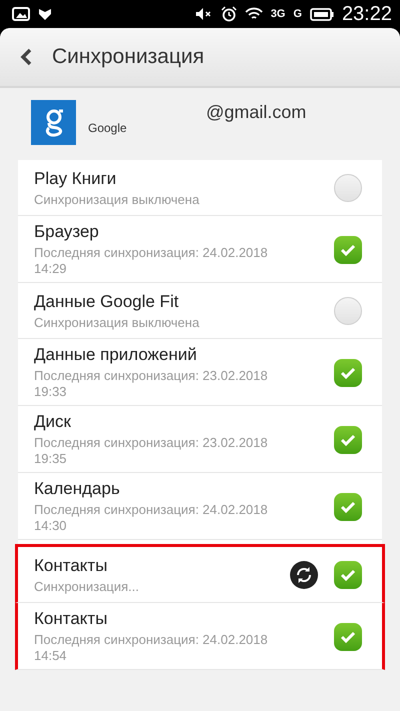 The height and width of the screenshot is (711, 400). Describe the element at coordinates (26, 57) in the screenshot. I see `back-button` at that location.